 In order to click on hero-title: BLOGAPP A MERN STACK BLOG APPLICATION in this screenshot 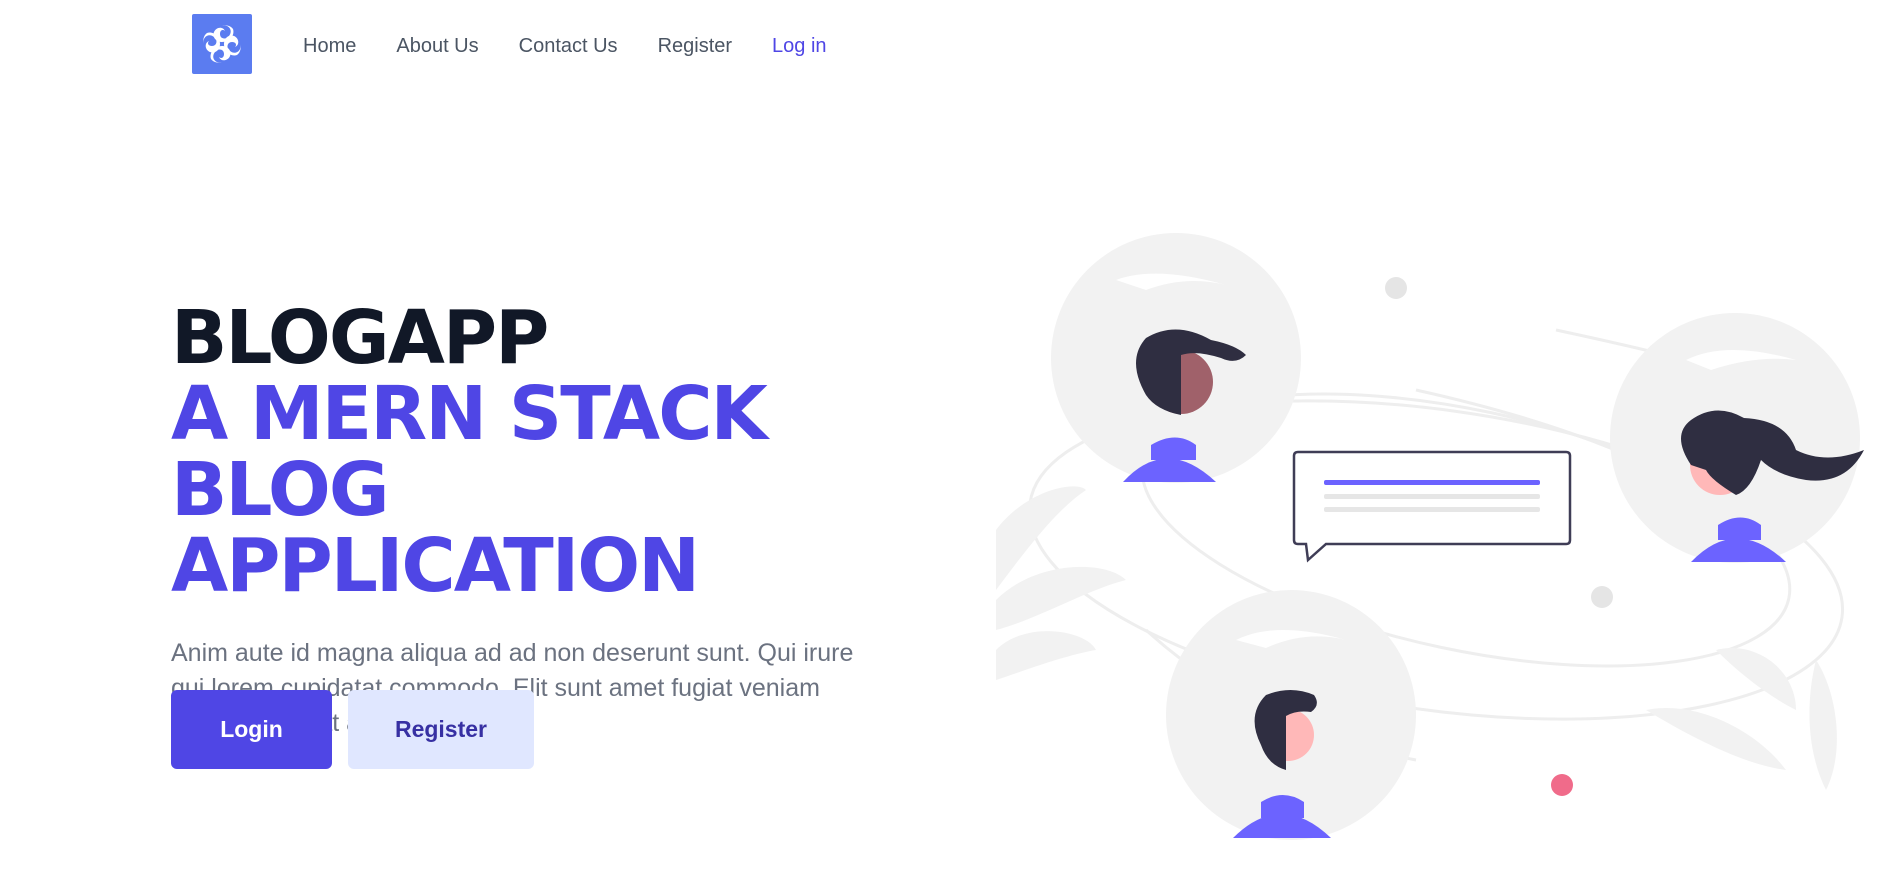, I will do `click(581, 452)`.